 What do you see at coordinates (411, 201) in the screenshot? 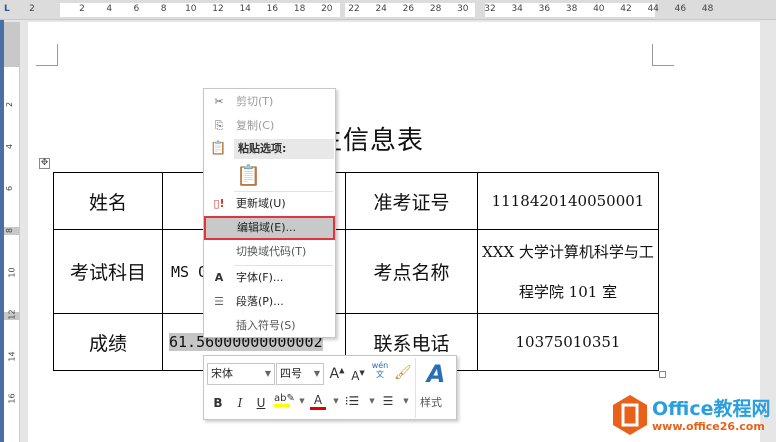
I see `table-cell: 准考证号` at bounding box center [411, 201].